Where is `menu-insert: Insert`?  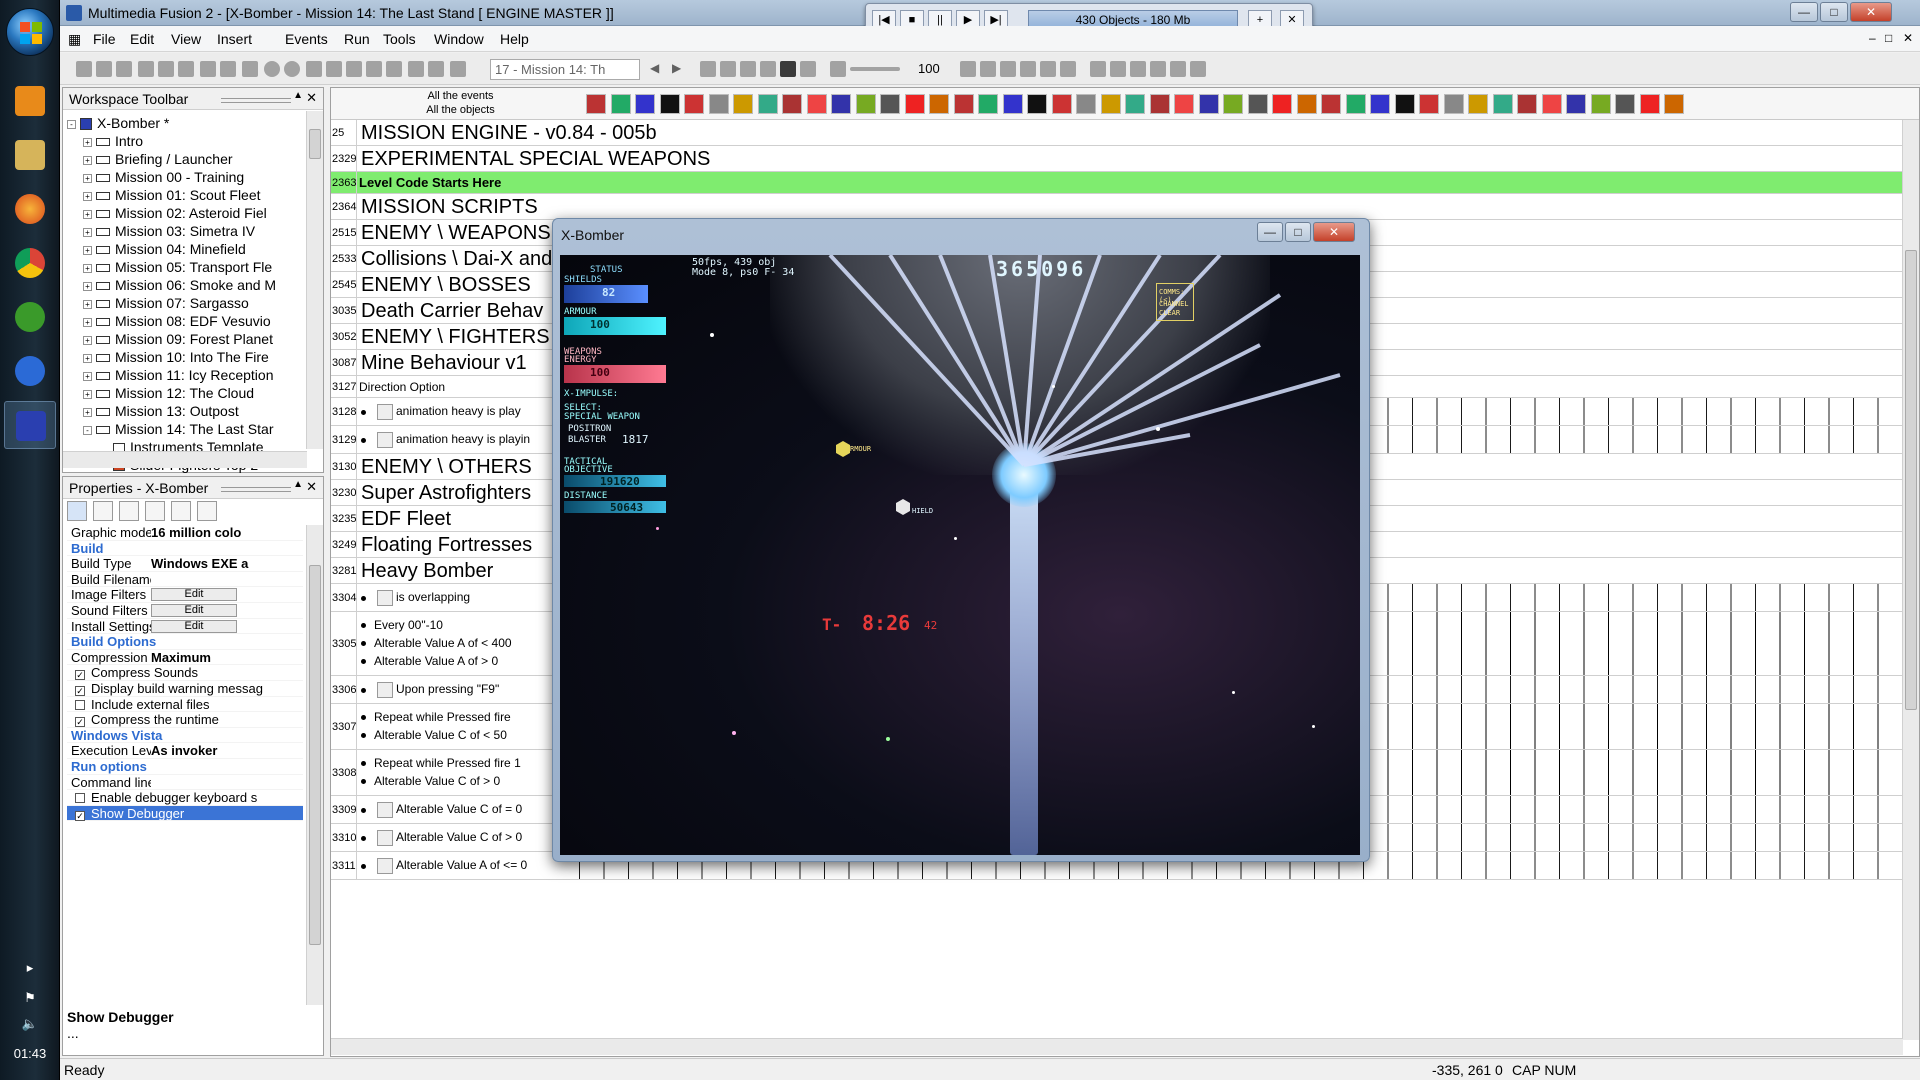 menu-insert: Insert is located at coordinates (234, 39).